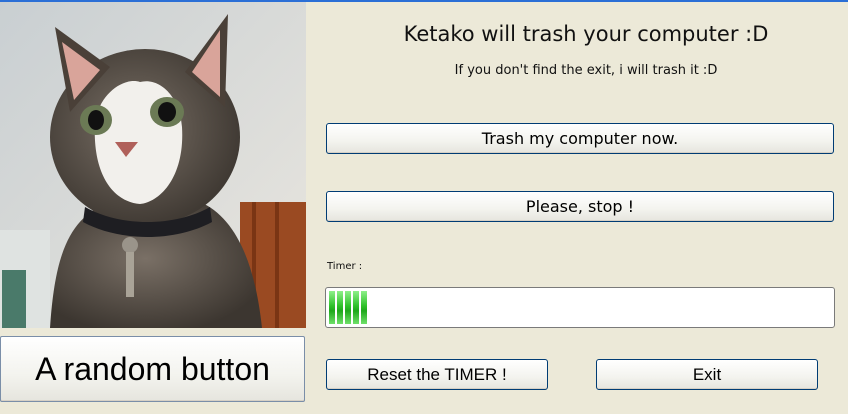 Image resolution: width=848 pixels, height=414 pixels. I want to click on app-title: Ketako will trash your computer :D, so click(586, 34).